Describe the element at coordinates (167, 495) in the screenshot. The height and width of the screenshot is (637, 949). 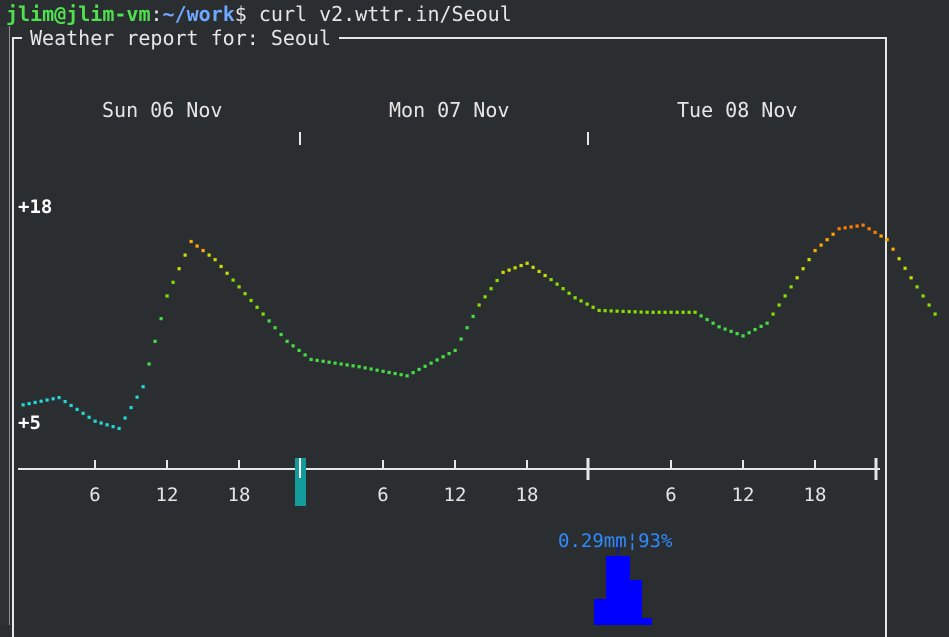
I see `hour-tick-label: 12` at that location.